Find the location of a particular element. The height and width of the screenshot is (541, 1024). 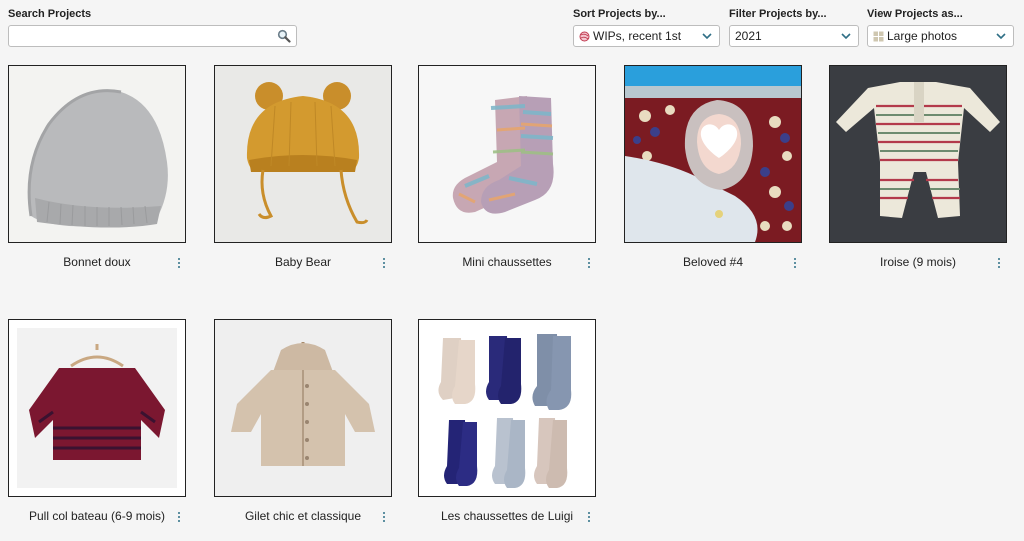

project-title: Beloved #4 is located at coordinates (713, 262).